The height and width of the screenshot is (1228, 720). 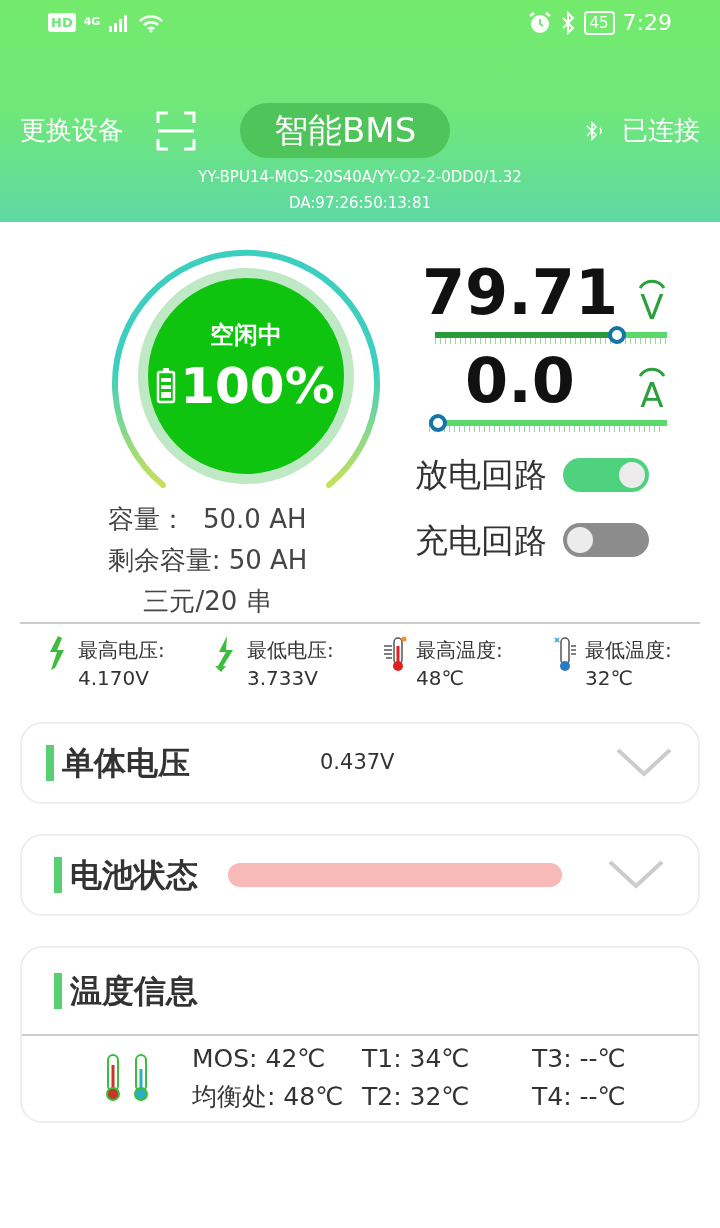 I want to click on temperature-reading: T1: 34℃, so click(x=416, y=1059).